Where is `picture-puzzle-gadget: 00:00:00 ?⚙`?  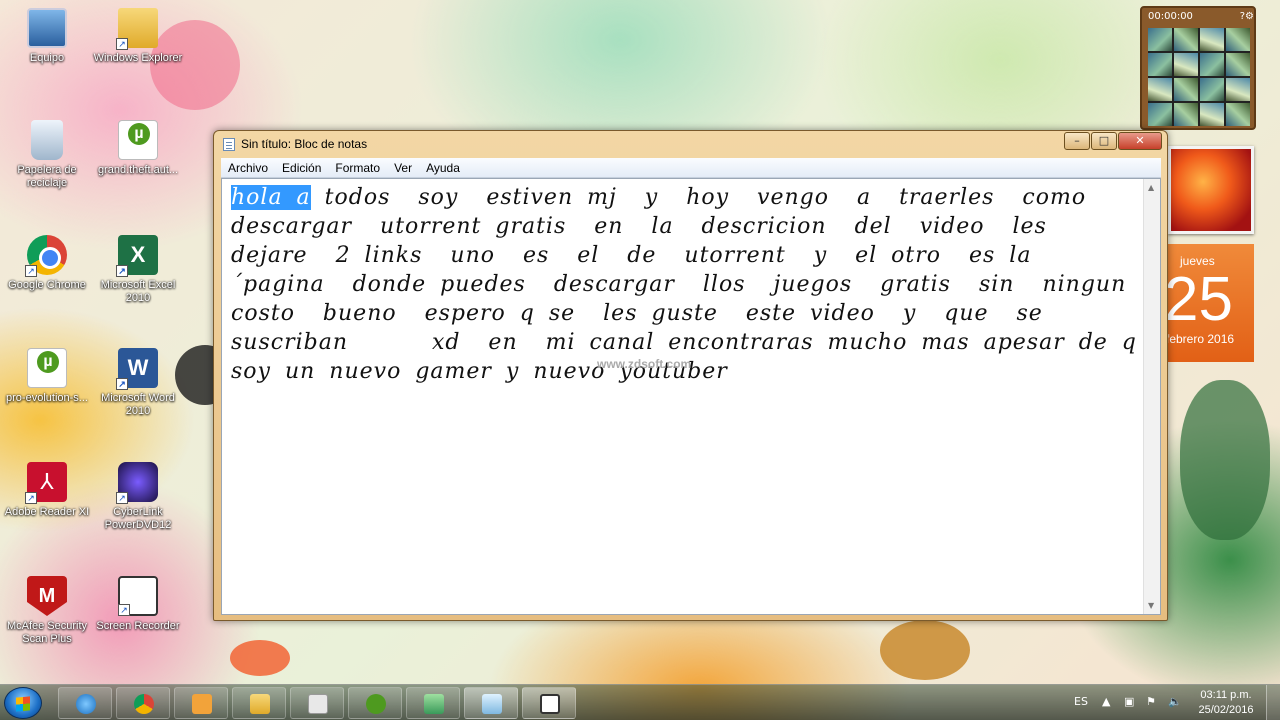 picture-puzzle-gadget: 00:00:00 ?⚙ is located at coordinates (1198, 68).